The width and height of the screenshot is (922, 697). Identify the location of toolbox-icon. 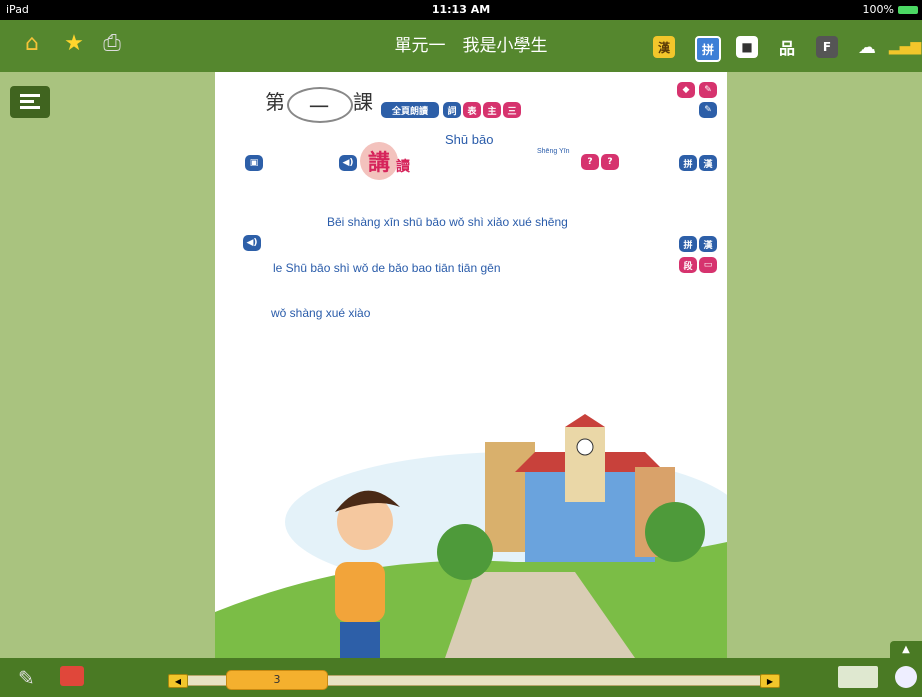
(72, 676).